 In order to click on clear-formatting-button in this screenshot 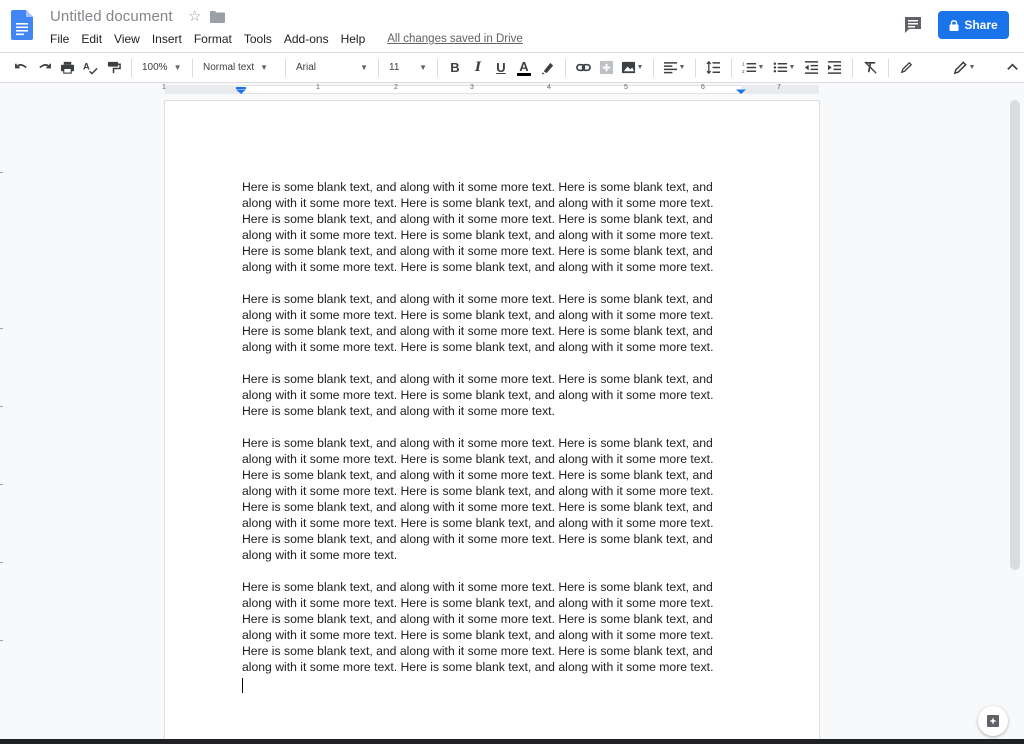, I will do `click(870, 68)`.